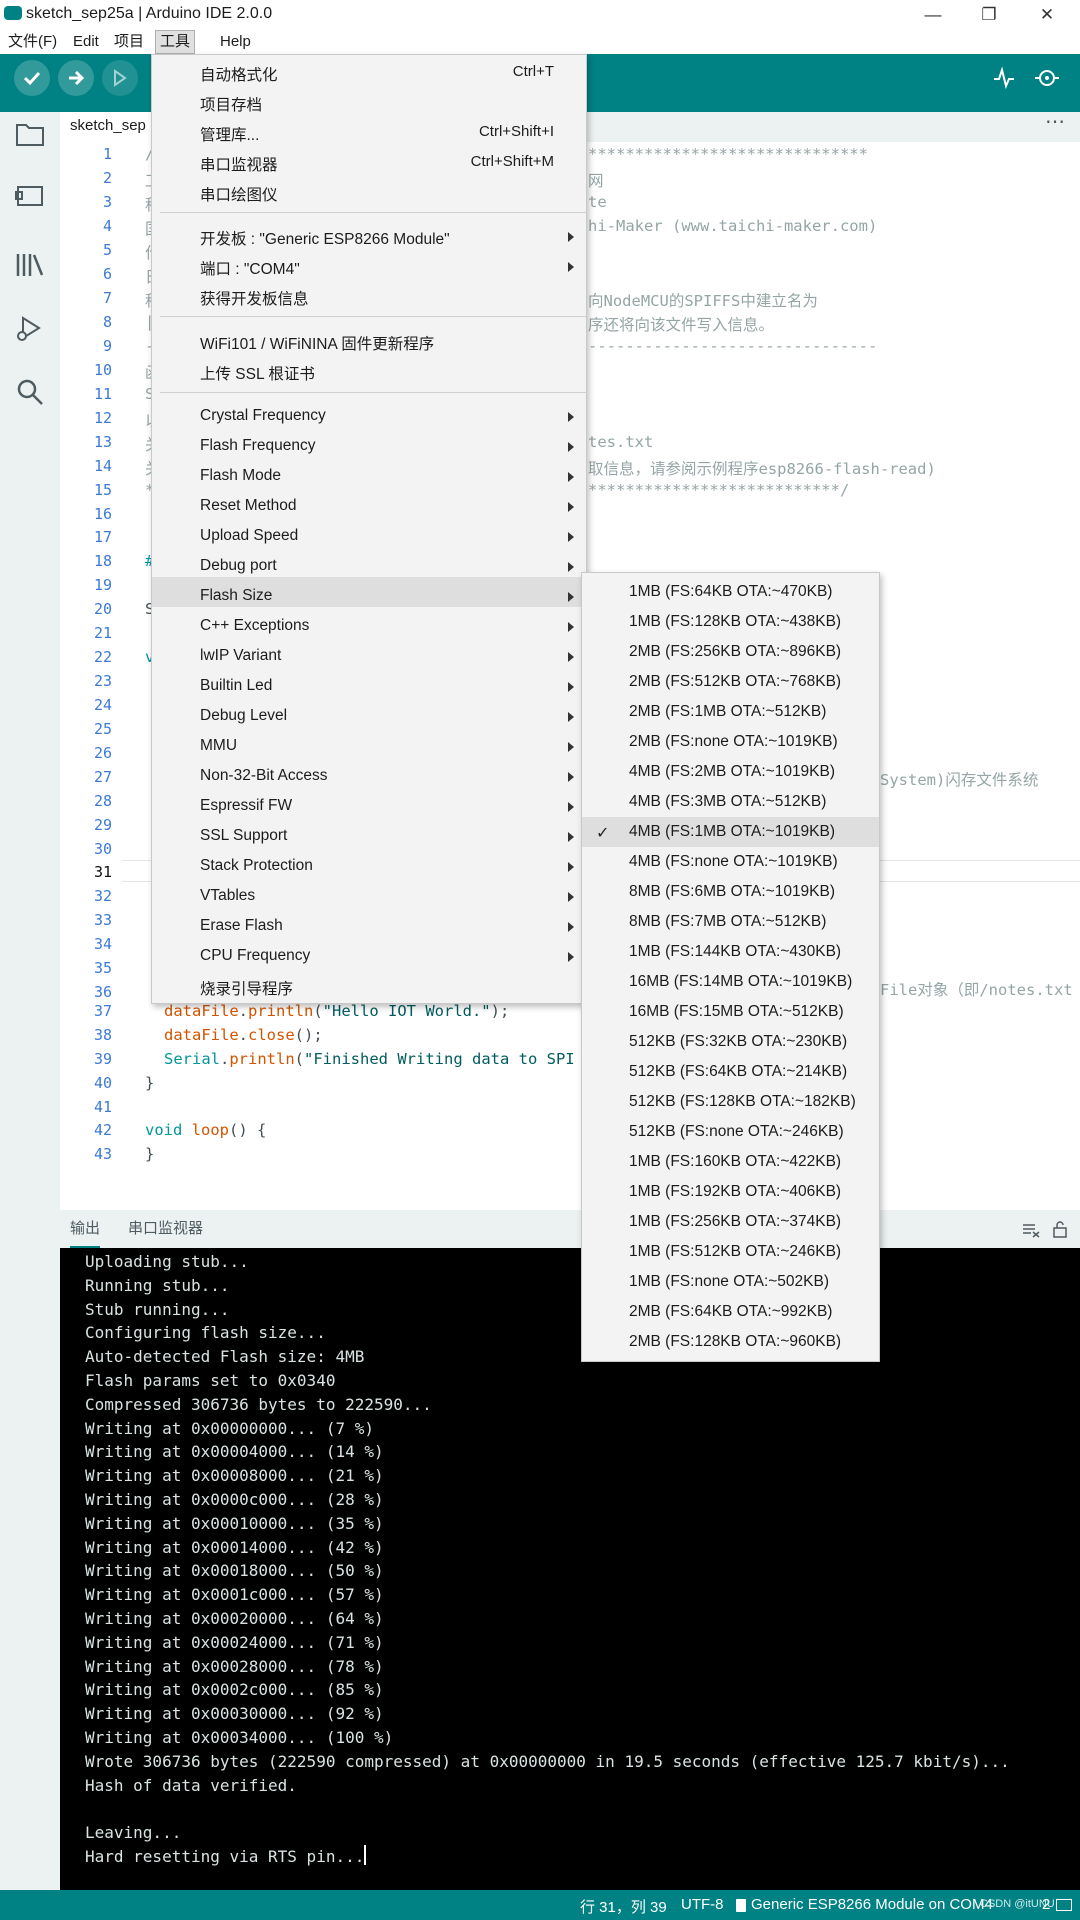 This screenshot has height=1920, width=1080. Describe the element at coordinates (597, 202) in the screenshot. I see `code-line-3: te` at that location.